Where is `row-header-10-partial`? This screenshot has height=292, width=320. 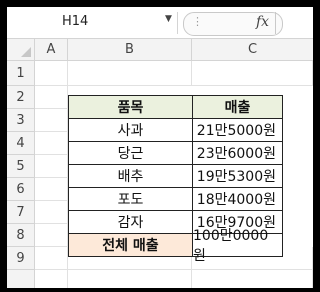 row-header-10-partial is located at coordinates (21, 279).